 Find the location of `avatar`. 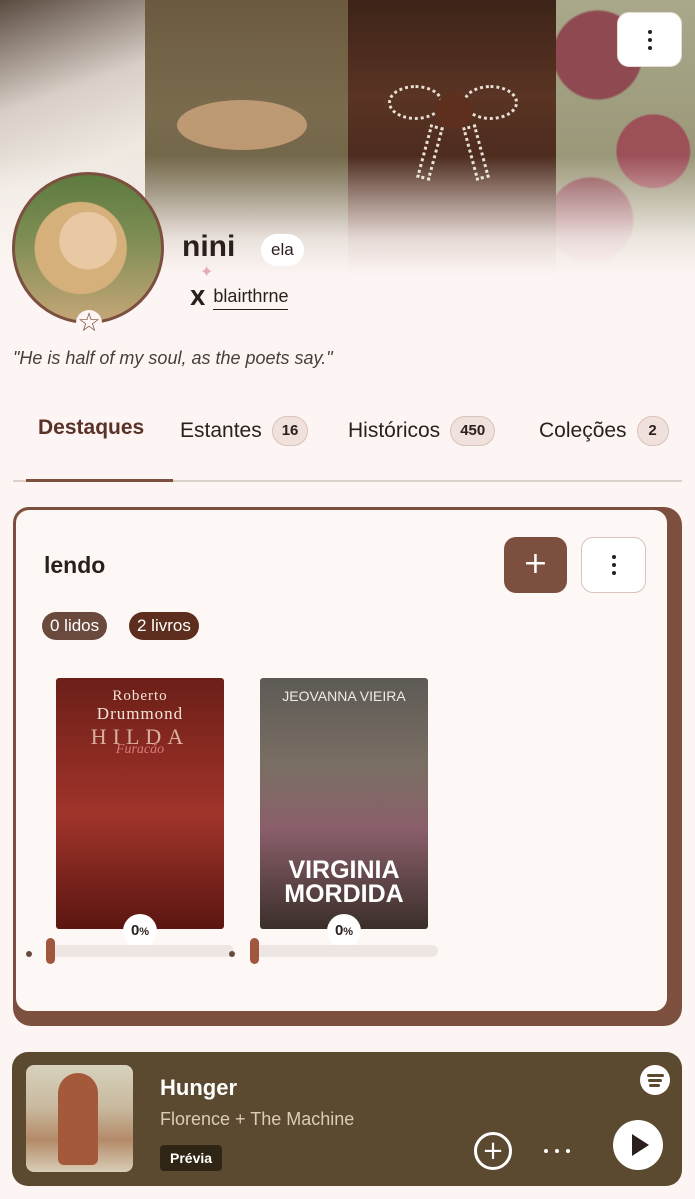

avatar is located at coordinates (88, 248).